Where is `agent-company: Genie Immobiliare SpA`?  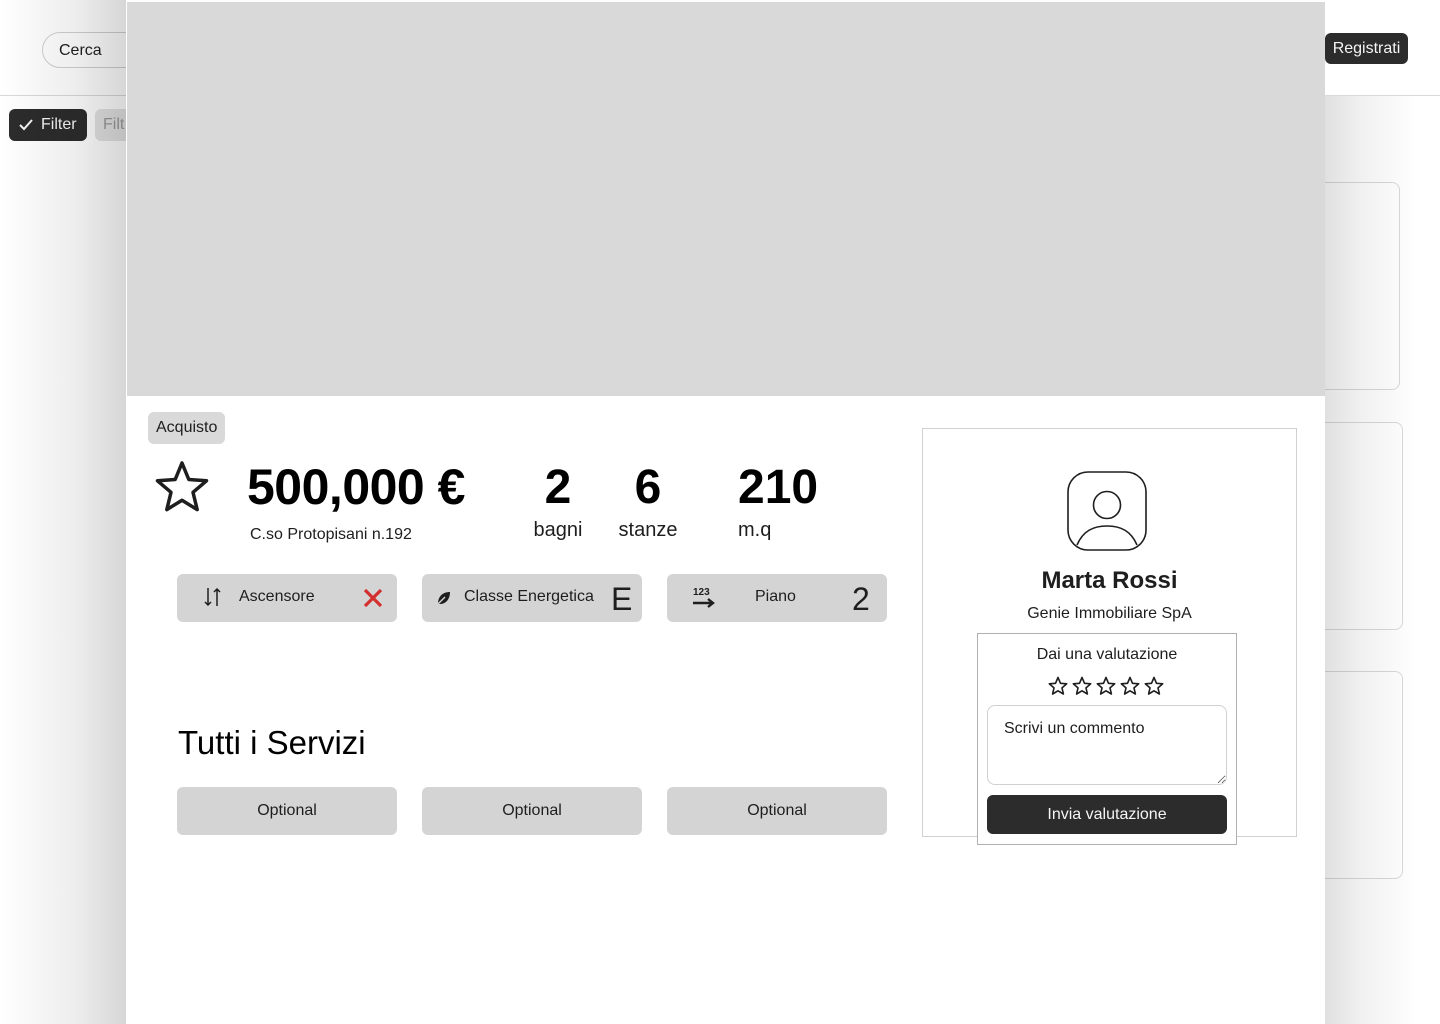
agent-company: Genie Immobiliare SpA is located at coordinates (1109, 613).